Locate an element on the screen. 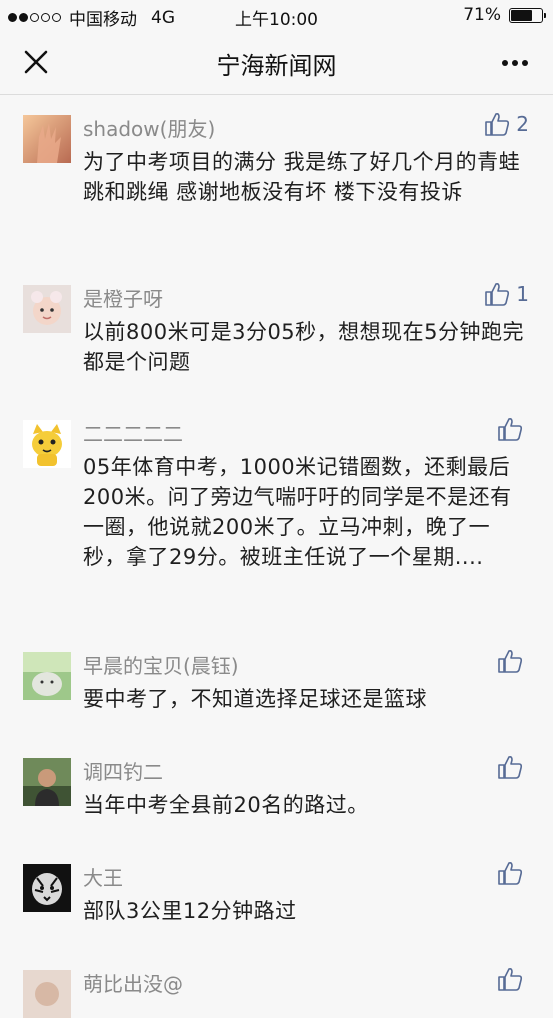  like-count: 1 is located at coordinates (522, 294).